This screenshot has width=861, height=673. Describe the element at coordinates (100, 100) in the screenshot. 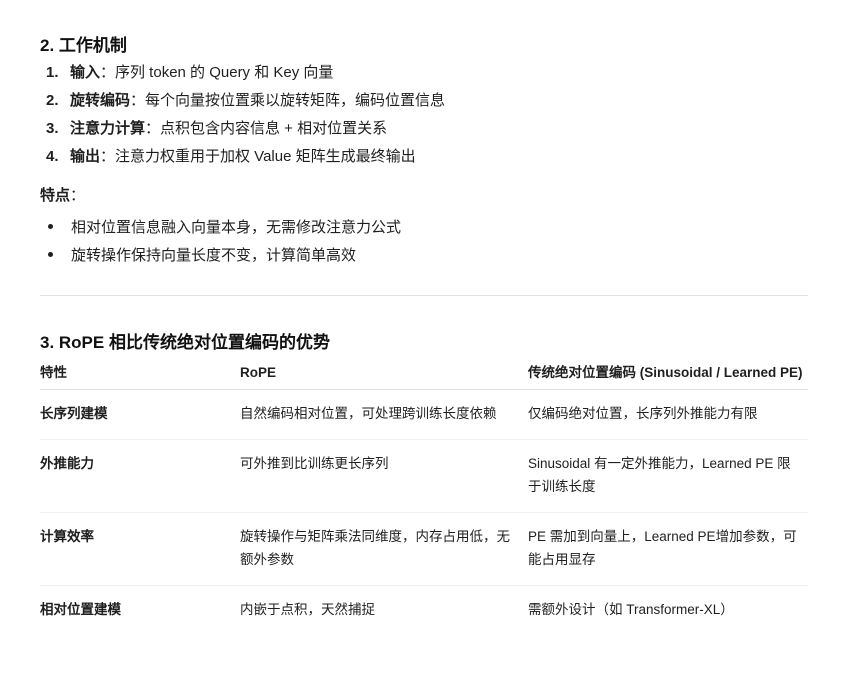

I see `step-term: 旋转编码` at that location.